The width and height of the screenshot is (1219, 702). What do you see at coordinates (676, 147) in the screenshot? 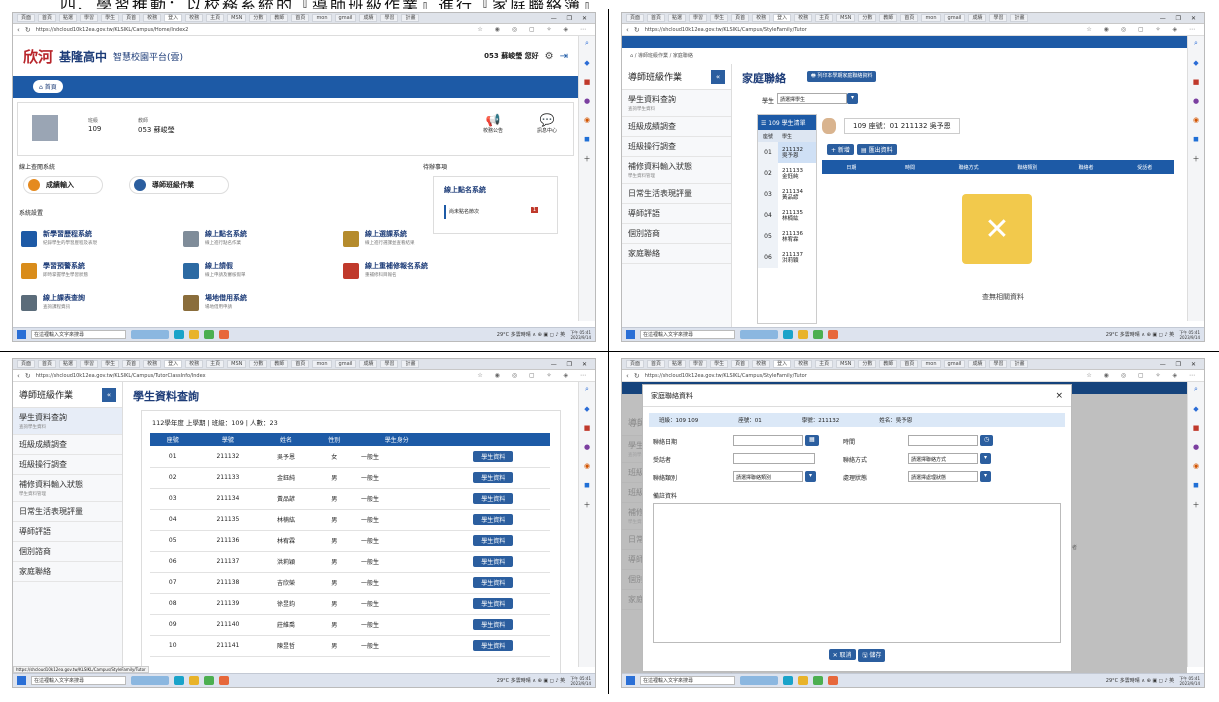
I see `side-menu-item: 班級操行調查` at bounding box center [676, 147].